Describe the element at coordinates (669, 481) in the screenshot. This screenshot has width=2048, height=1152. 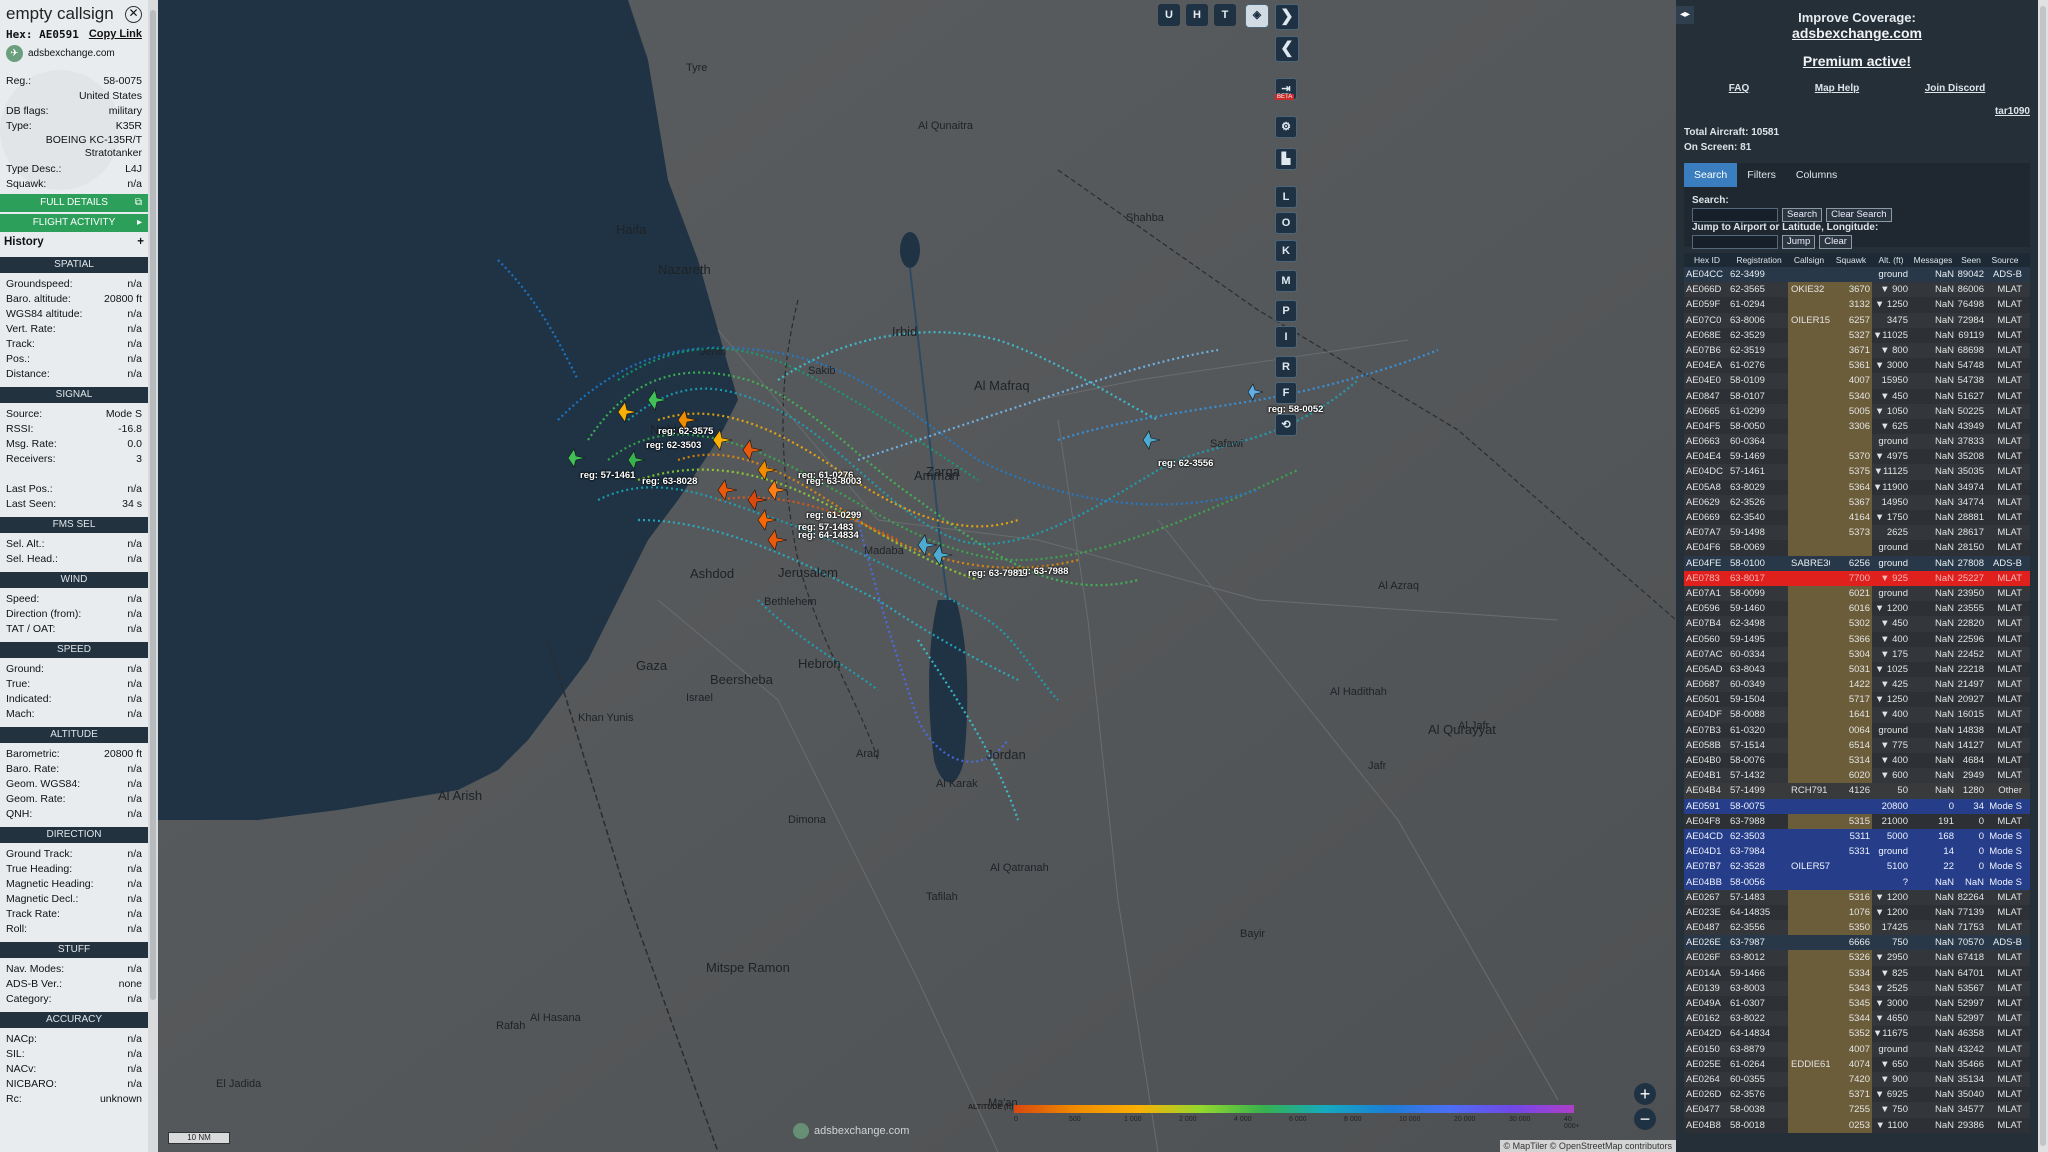
I see `aircraft-reg-label: reg: 63-8028` at that location.